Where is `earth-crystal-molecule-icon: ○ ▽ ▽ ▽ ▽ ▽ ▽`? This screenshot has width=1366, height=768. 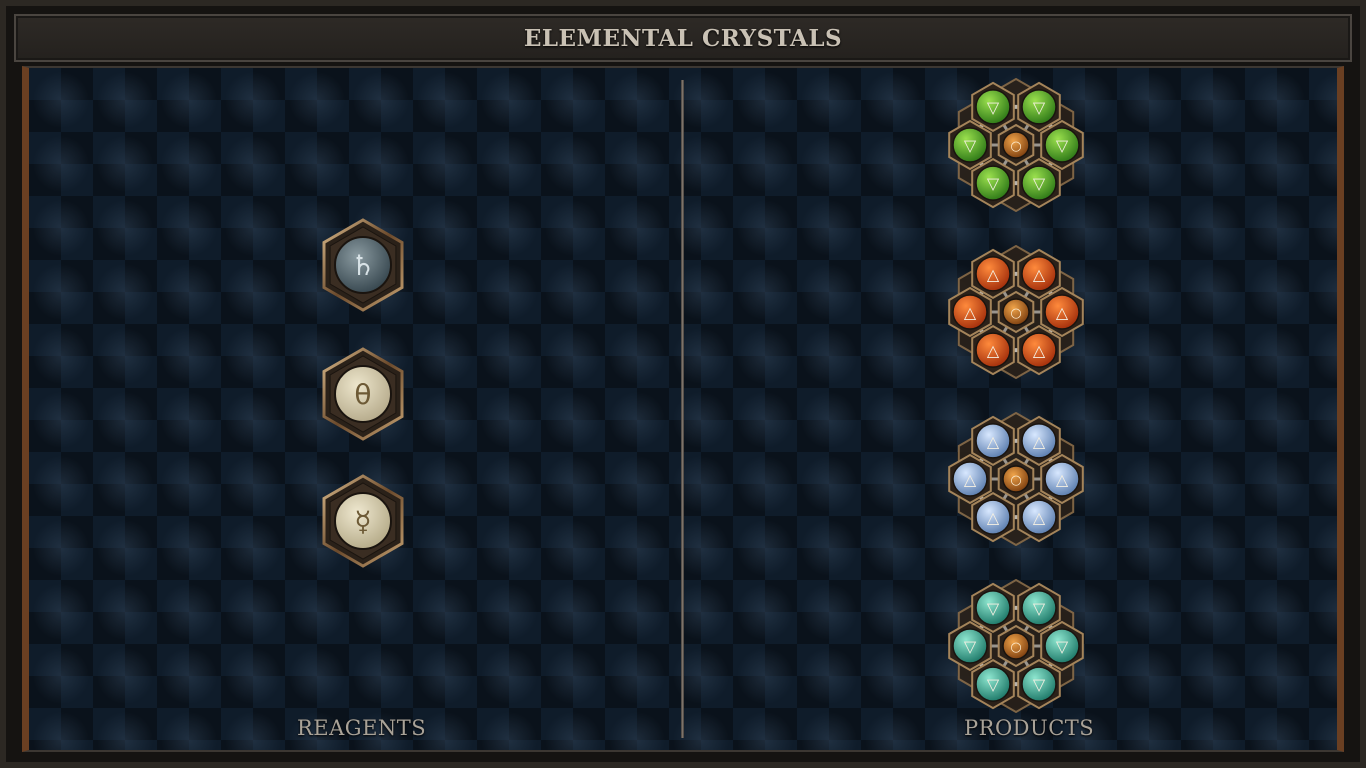
earth-crystal-molecule-icon: ○ ▽ ▽ ▽ ▽ ▽ ▽ is located at coordinates (1016, 145).